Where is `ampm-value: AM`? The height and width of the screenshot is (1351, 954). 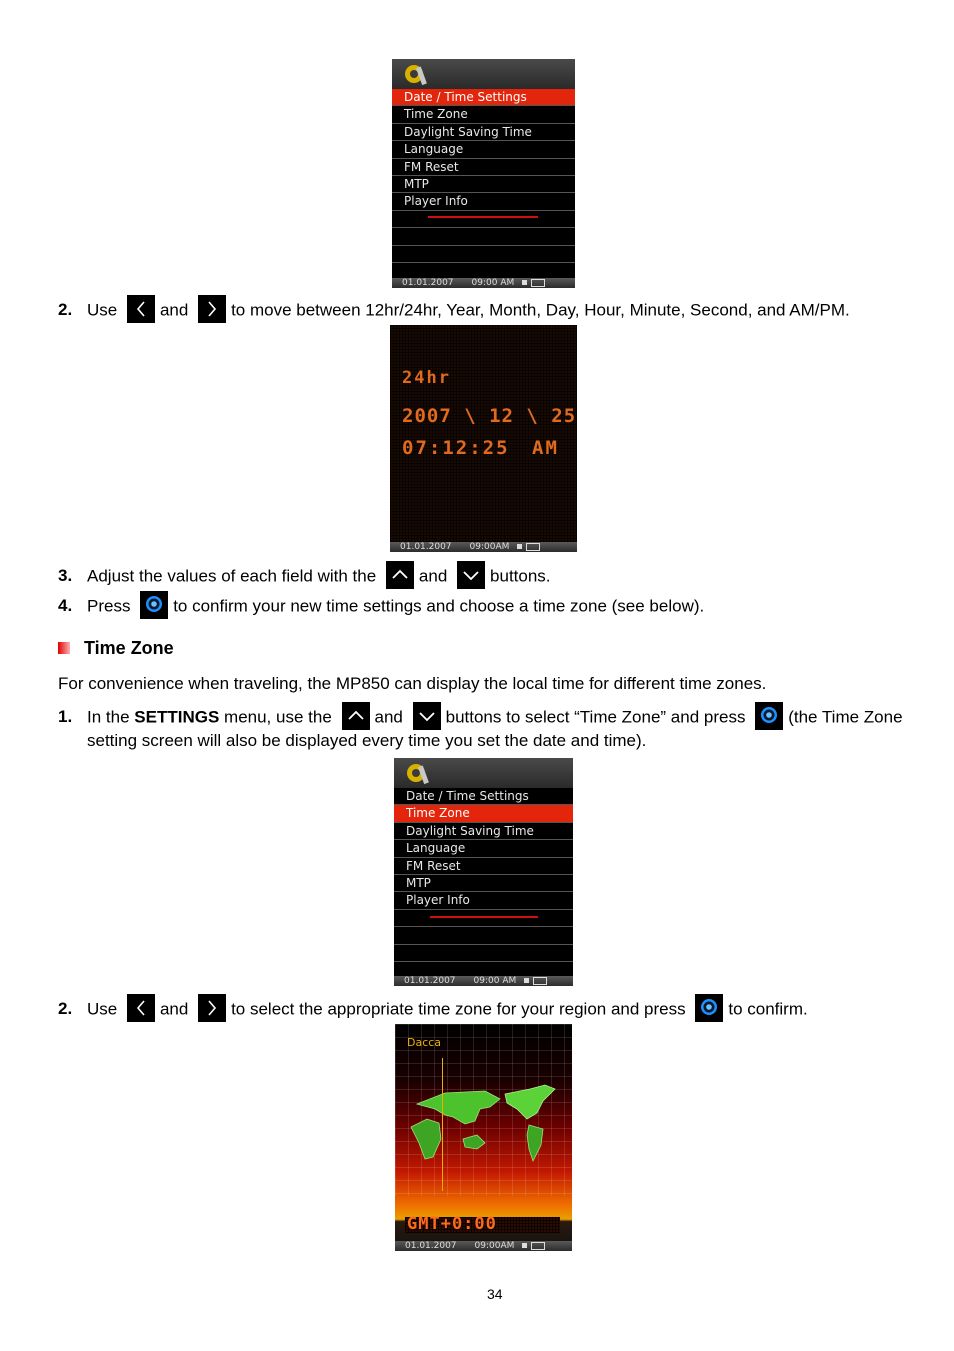 ampm-value: AM is located at coordinates (545, 448).